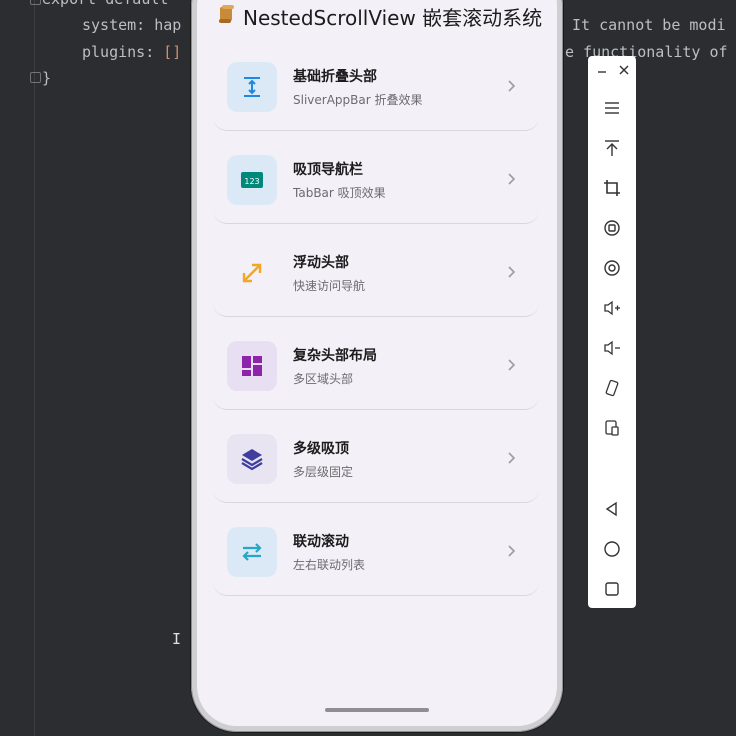 The image size is (736, 736). What do you see at coordinates (34, 368) in the screenshot?
I see `gutter-divider` at bounding box center [34, 368].